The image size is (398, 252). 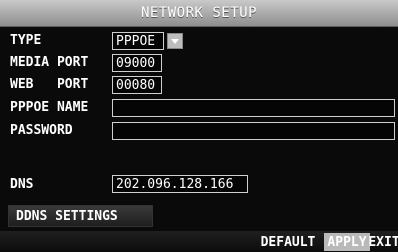 What do you see at coordinates (49, 84) in the screenshot?
I see `web-port-label: WEB PORT` at bounding box center [49, 84].